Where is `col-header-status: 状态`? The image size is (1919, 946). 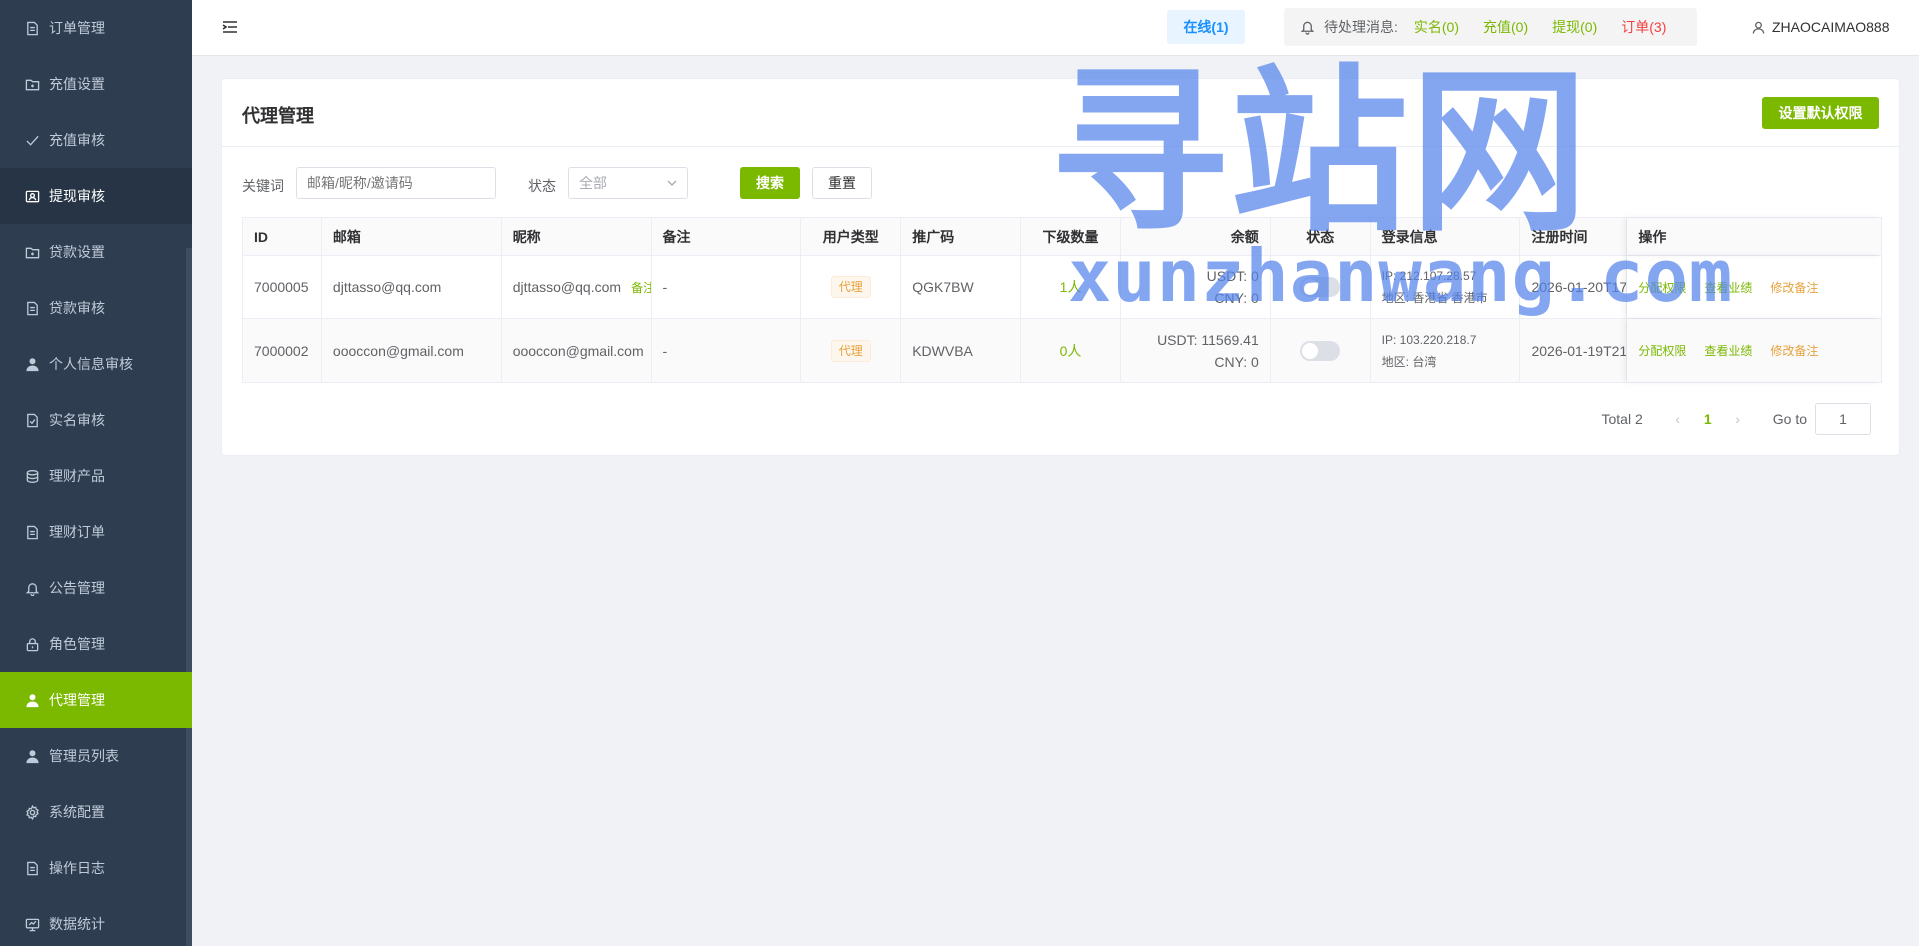 col-header-status: 状态 is located at coordinates (1321, 236).